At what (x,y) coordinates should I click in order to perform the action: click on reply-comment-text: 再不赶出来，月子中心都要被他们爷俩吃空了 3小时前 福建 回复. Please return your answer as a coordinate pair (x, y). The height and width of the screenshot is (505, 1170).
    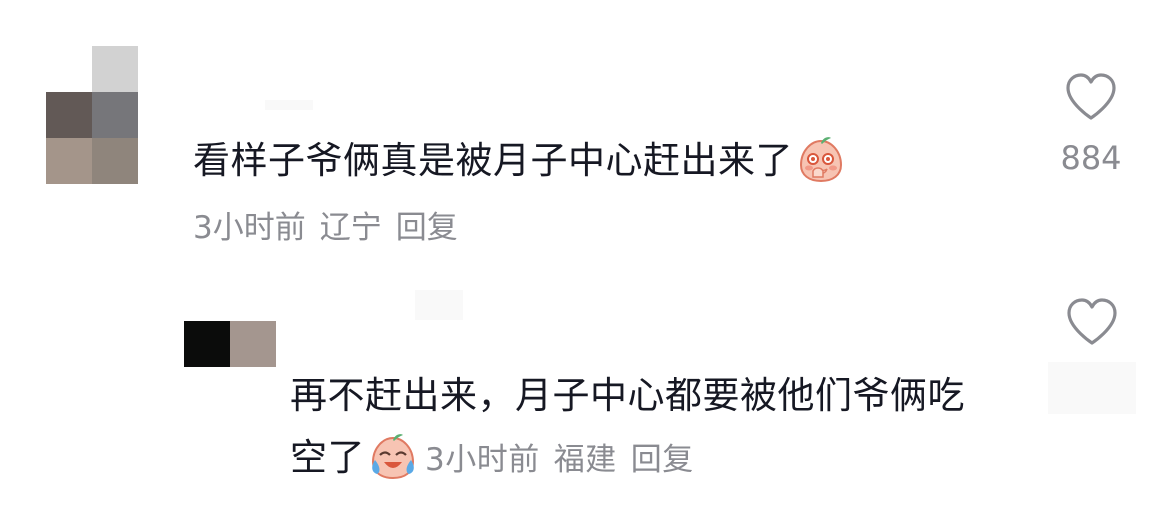
    Looking at the image, I should click on (640, 428).